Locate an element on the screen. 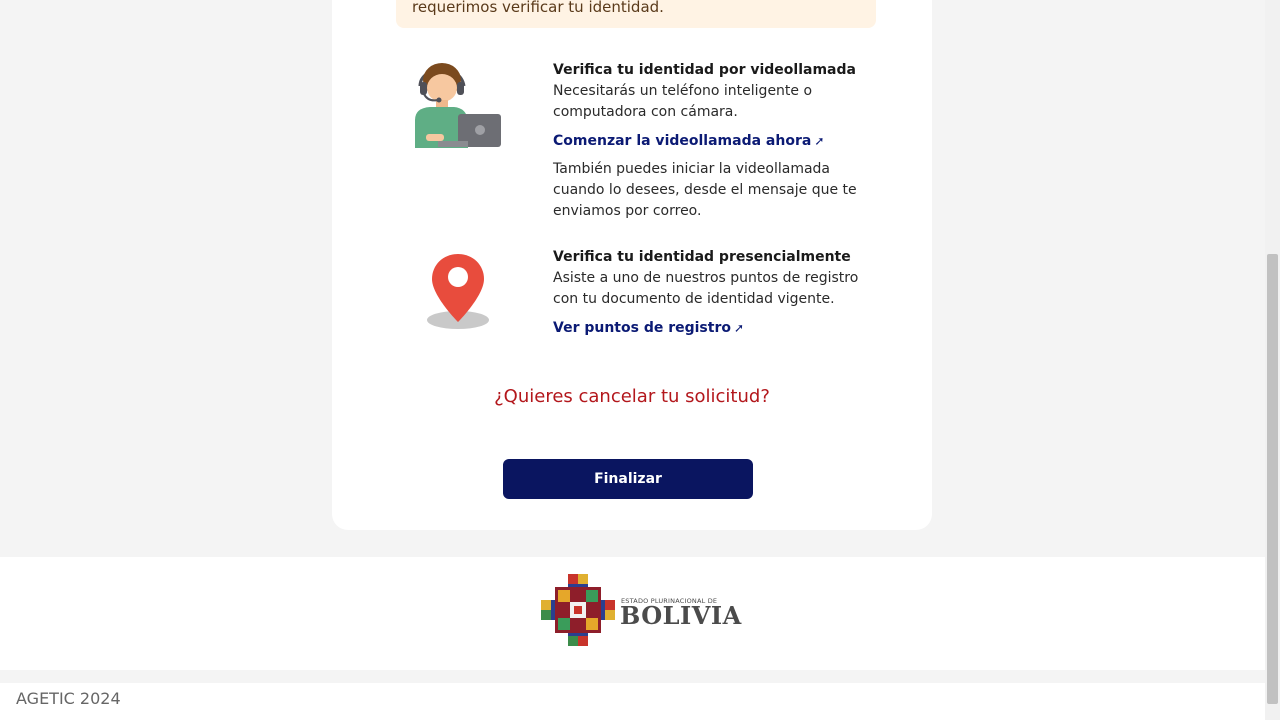 The width and height of the screenshot is (1280, 720). location-pin-icon is located at coordinates (458, 291).